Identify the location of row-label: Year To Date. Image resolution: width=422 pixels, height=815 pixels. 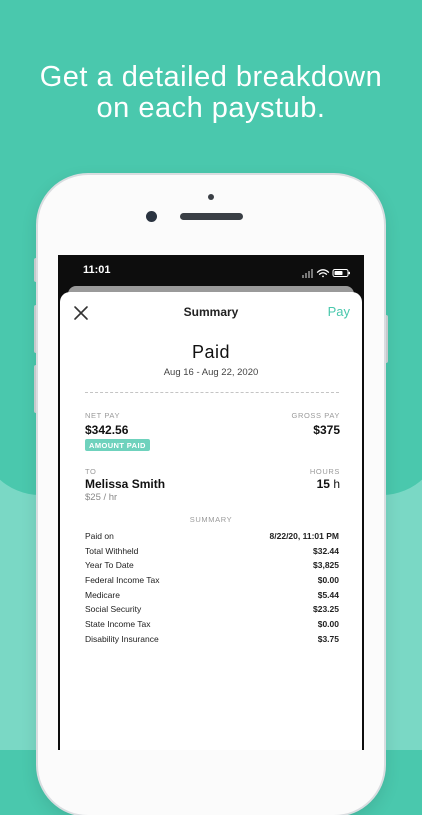
(109, 565).